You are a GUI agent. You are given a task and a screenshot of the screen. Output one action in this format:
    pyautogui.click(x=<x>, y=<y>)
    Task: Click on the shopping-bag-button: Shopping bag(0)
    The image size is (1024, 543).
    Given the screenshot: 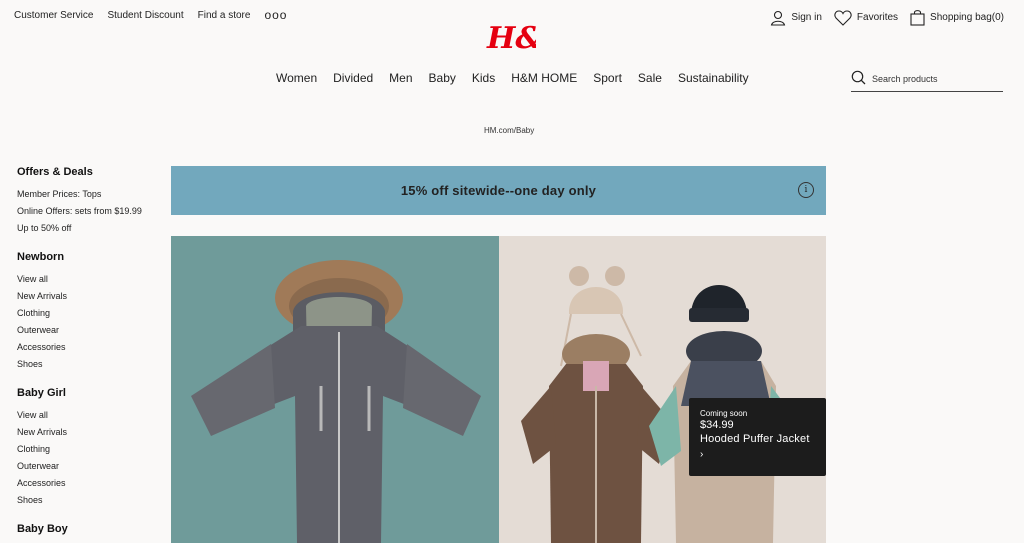 What is the action you would take?
    pyautogui.click(x=957, y=17)
    